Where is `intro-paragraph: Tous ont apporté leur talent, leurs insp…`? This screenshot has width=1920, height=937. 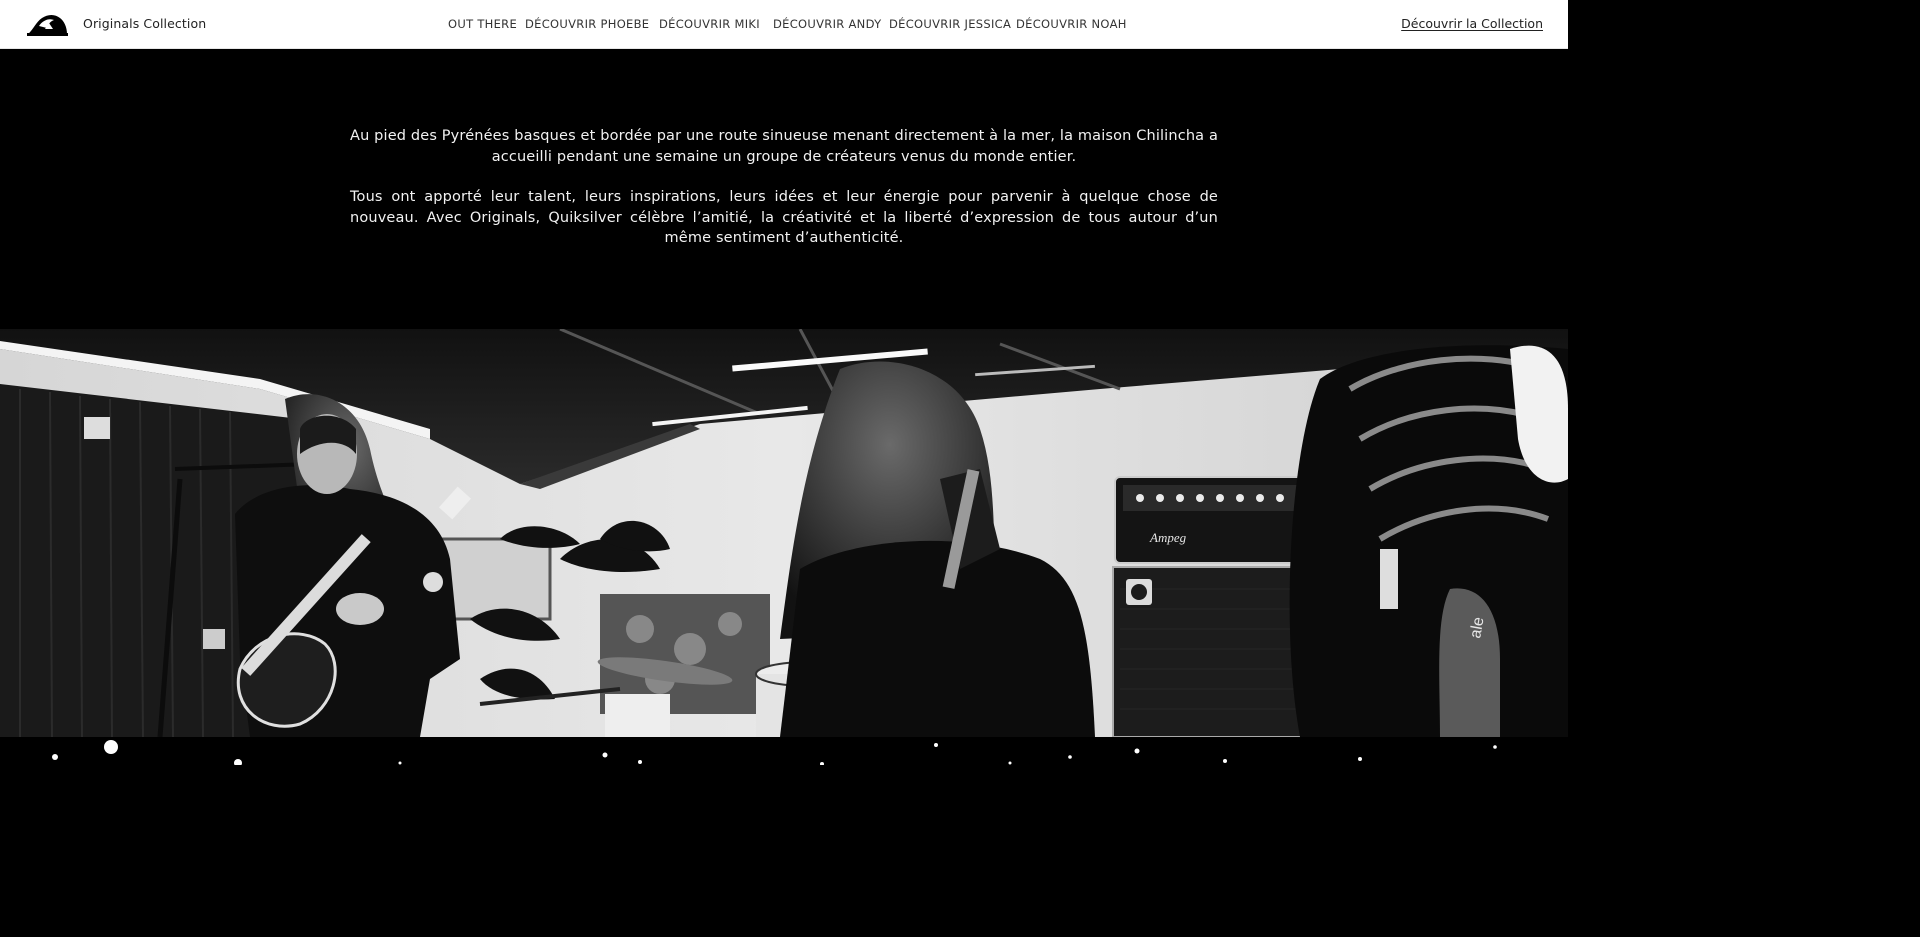
intro-paragraph: Tous ont apporté leur talent, leurs insp… is located at coordinates (784, 217).